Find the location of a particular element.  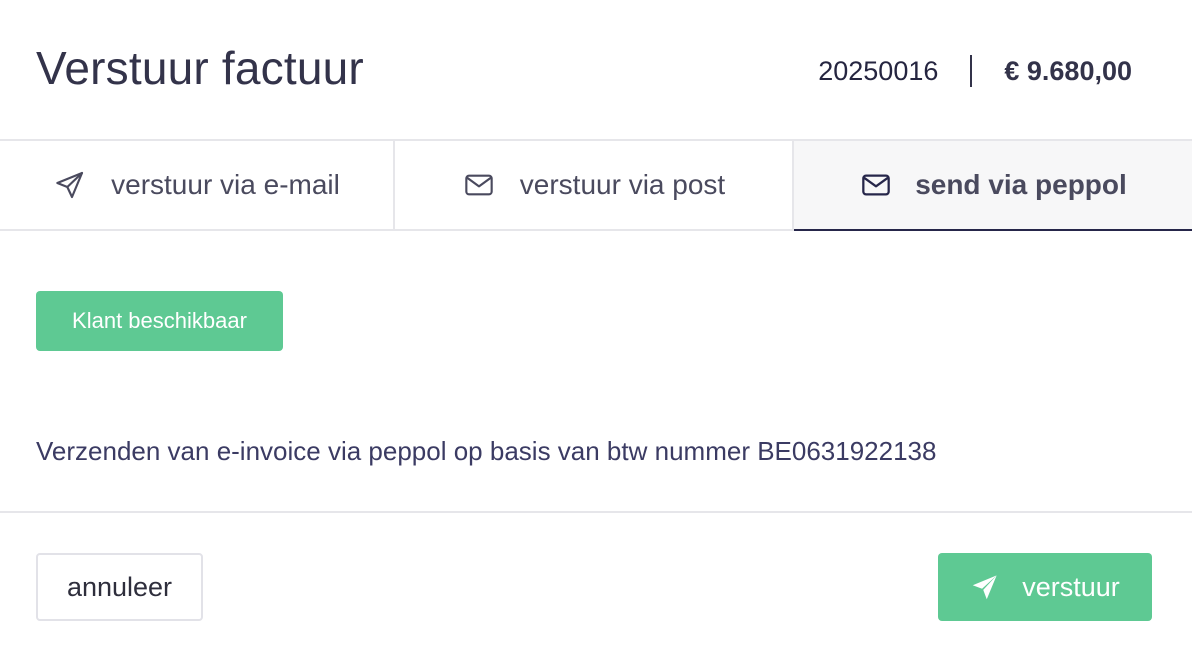

page-title: Verstuur factuur is located at coordinates (200, 68).